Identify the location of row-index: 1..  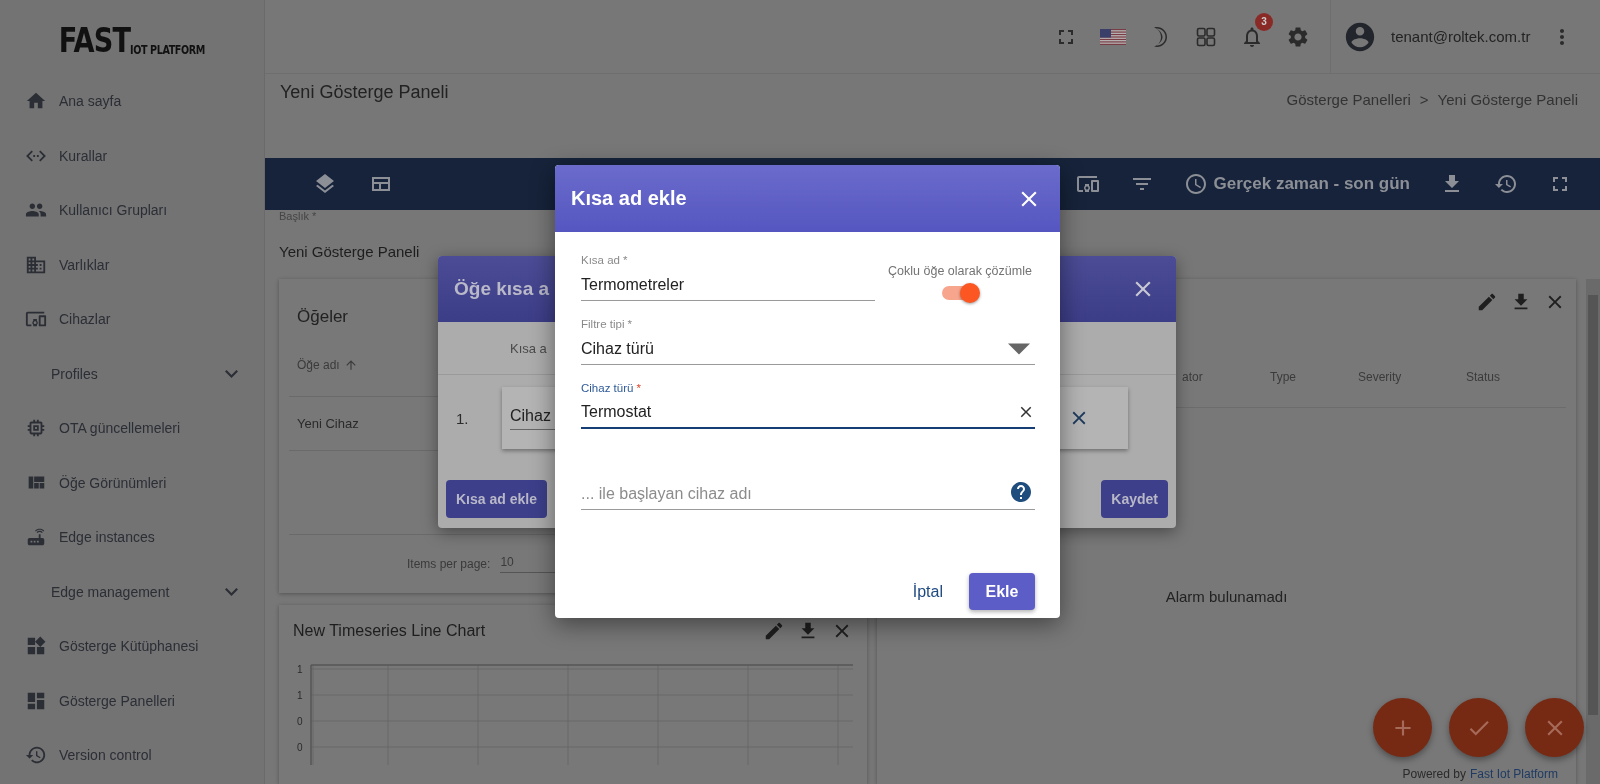
(463, 418).